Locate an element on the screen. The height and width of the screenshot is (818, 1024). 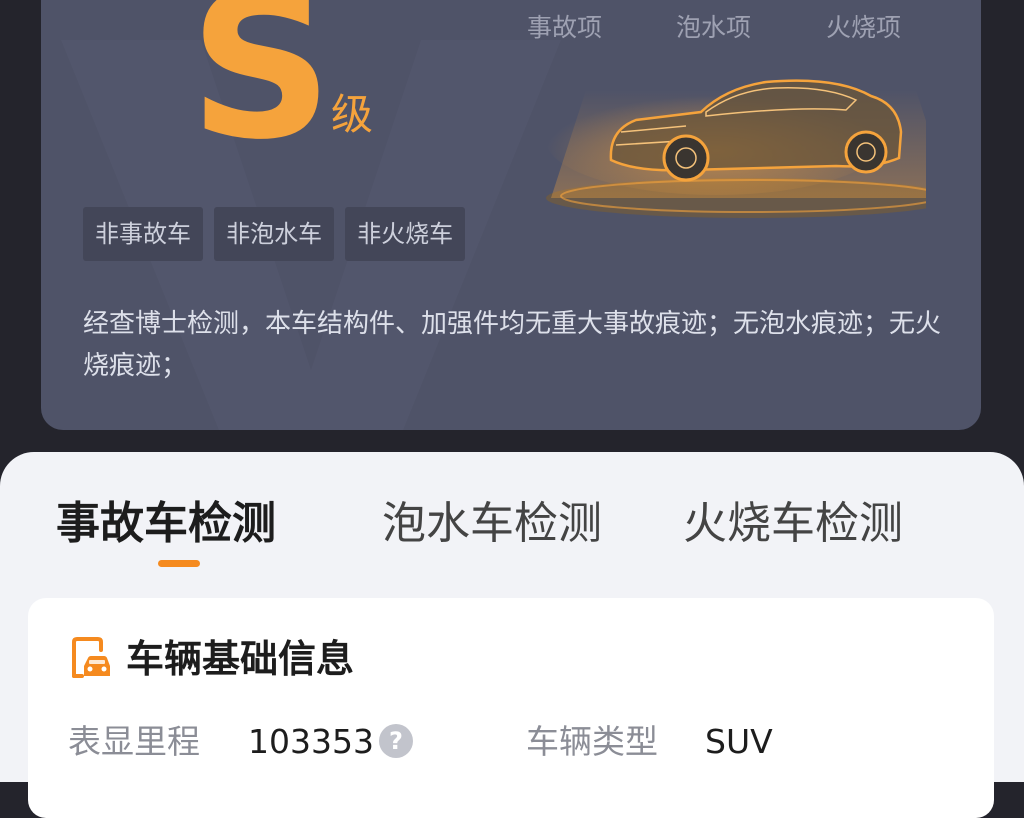
tag-non-fire: 非火烧车 is located at coordinates (405, 234).